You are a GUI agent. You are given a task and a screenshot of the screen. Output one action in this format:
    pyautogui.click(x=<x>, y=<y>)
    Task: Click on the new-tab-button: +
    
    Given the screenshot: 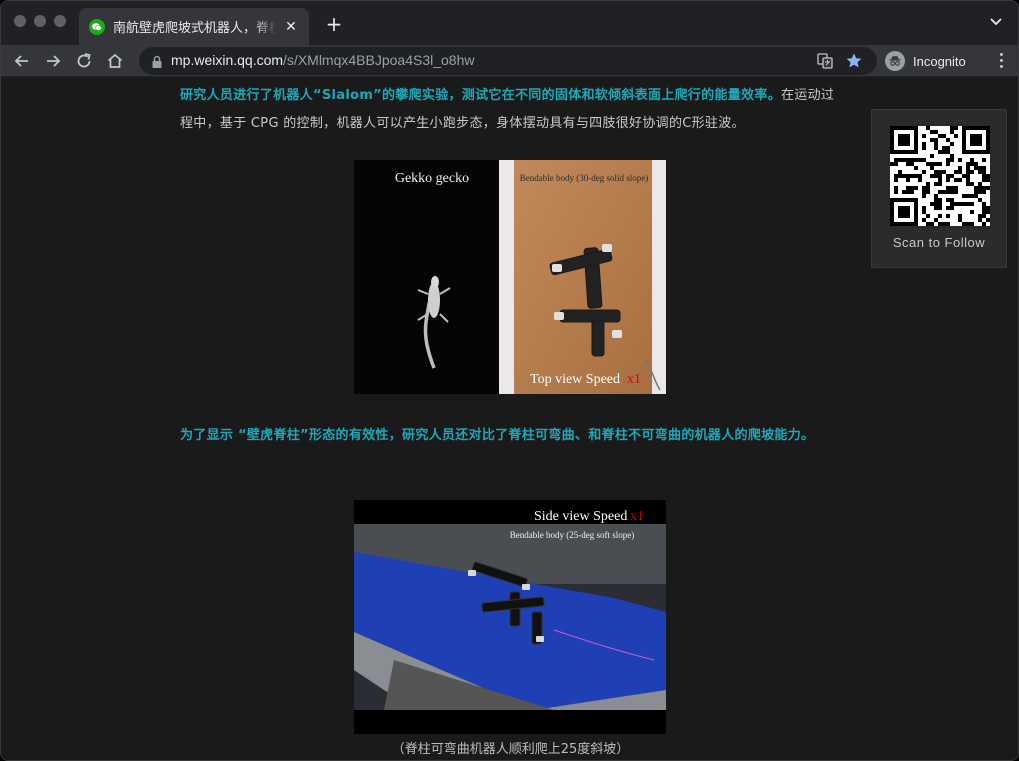 What is the action you would take?
    pyautogui.click(x=334, y=24)
    